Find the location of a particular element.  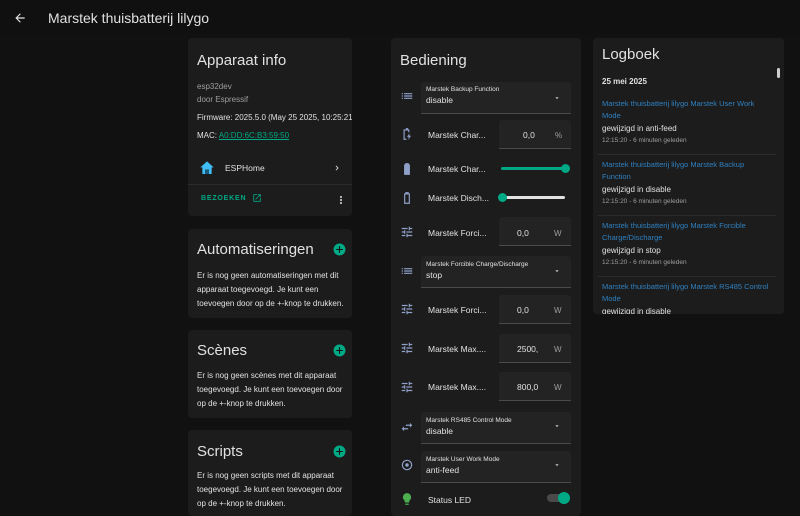

backup-function-label: Marstek Backup Function is located at coordinates (463, 89).